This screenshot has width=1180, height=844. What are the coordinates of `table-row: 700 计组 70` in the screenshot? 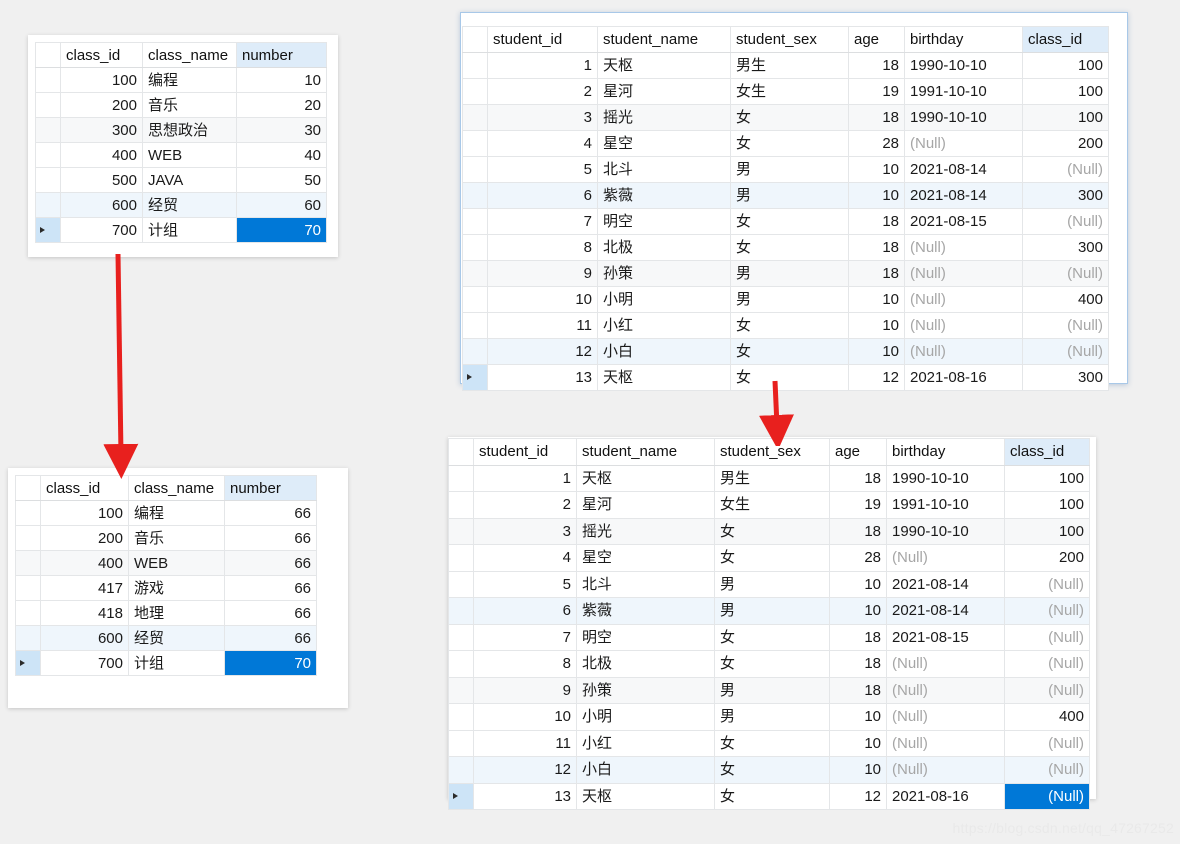 It's located at (181, 230).